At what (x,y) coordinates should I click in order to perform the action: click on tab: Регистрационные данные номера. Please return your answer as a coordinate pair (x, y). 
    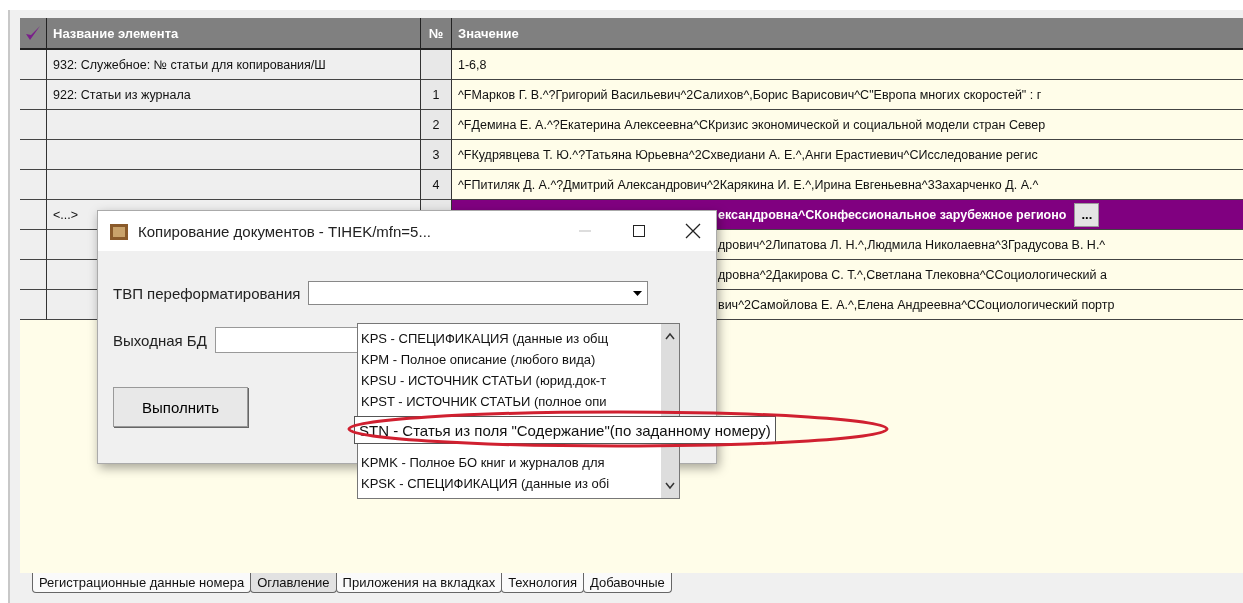
    Looking at the image, I should click on (142, 583).